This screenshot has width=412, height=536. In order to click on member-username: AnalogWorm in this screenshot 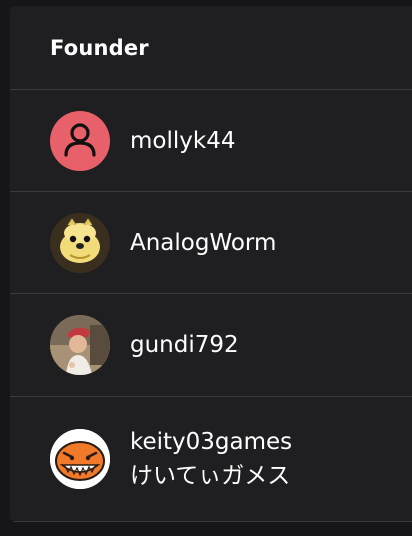, I will do `click(203, 242)`.